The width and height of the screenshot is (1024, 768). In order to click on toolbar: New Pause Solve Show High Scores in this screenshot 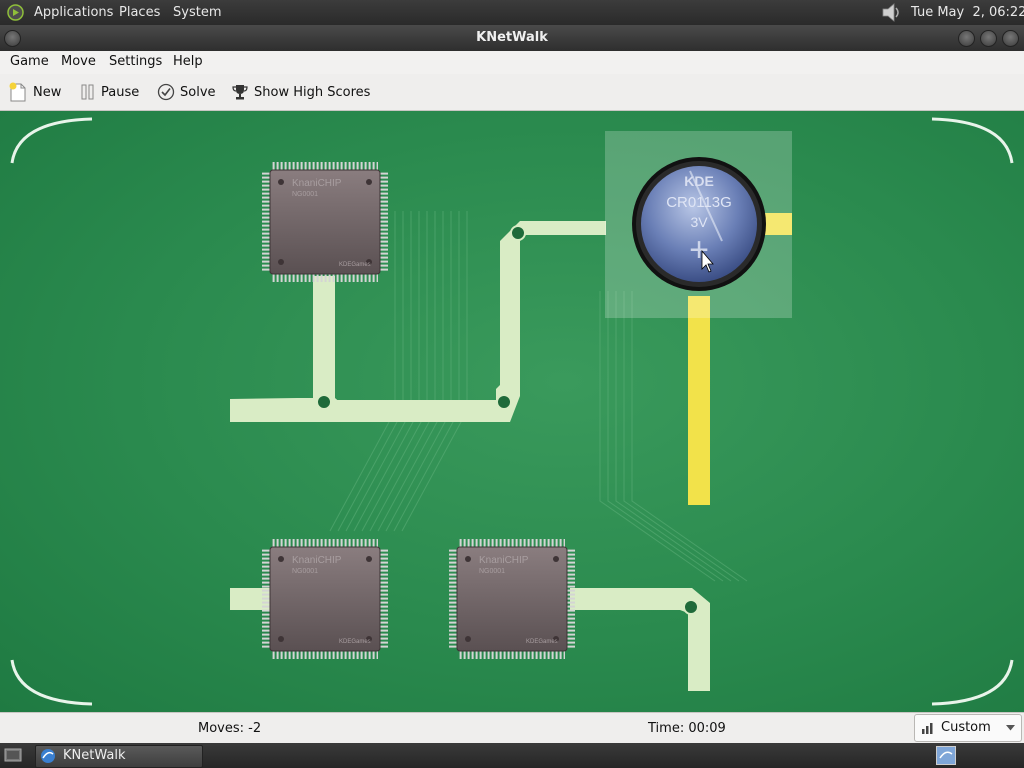, I will do `click(512, 92)`.